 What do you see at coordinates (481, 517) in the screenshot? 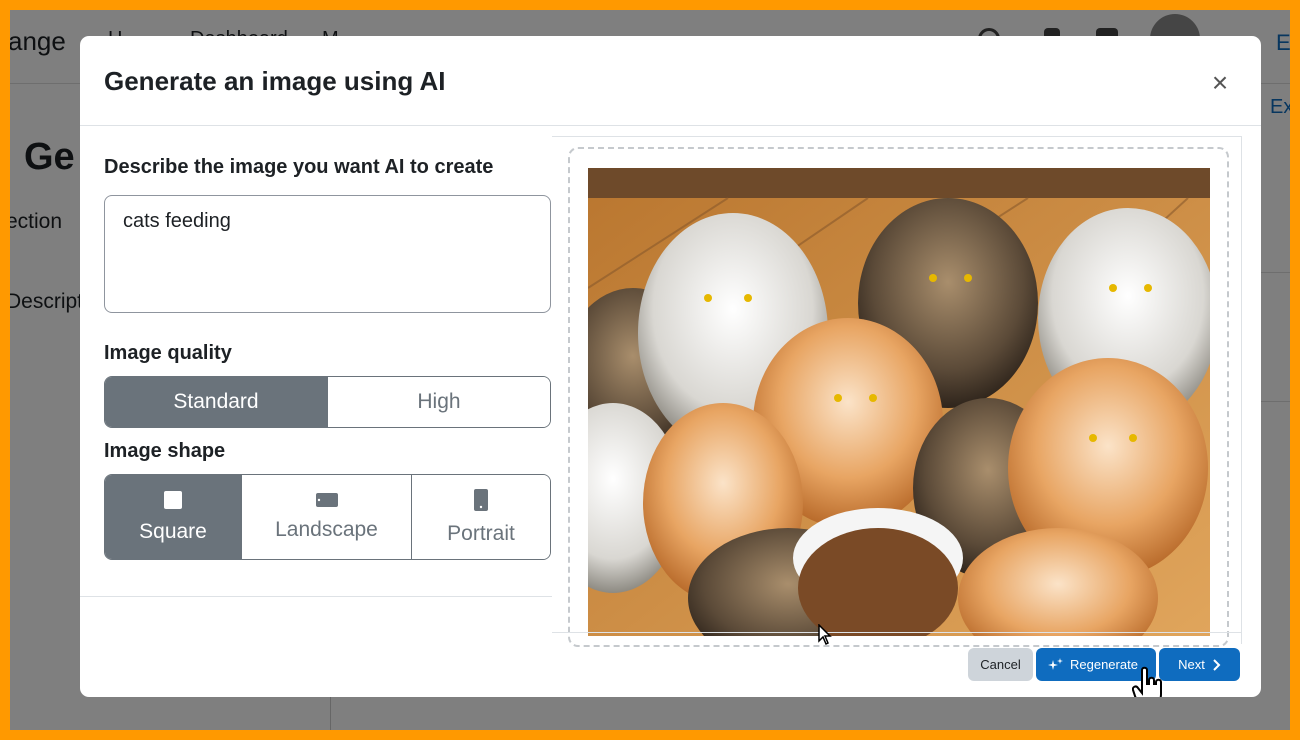
I see `shape-portrait-button: Portrait` at bounding box center [481, 517].